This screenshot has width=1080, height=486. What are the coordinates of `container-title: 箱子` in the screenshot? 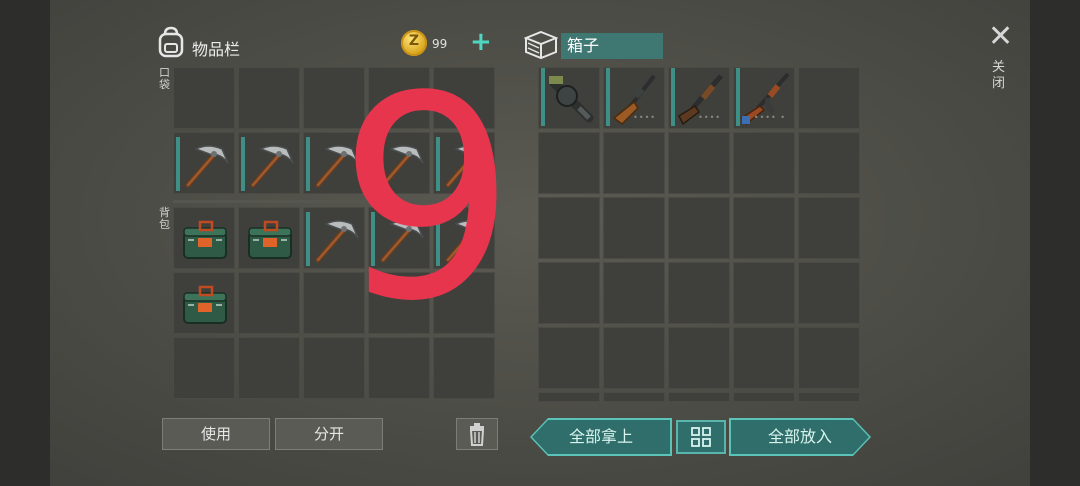 It's located at (612, 46).